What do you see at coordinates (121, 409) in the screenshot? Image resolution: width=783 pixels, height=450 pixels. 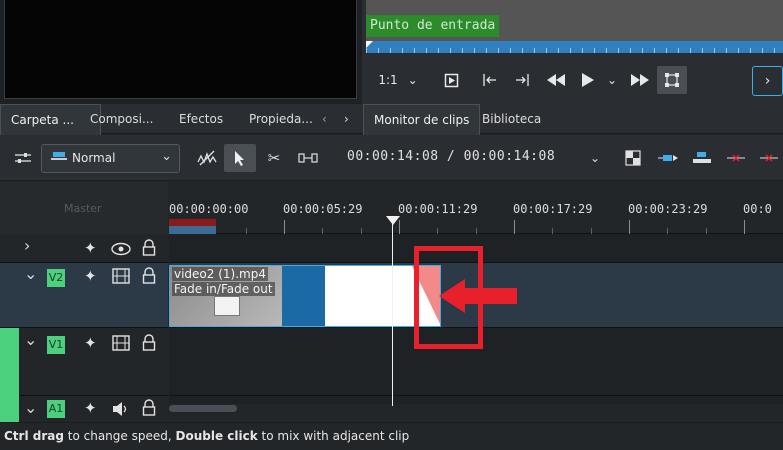 I see `speaker-icon` at bounding box center [121, 409].